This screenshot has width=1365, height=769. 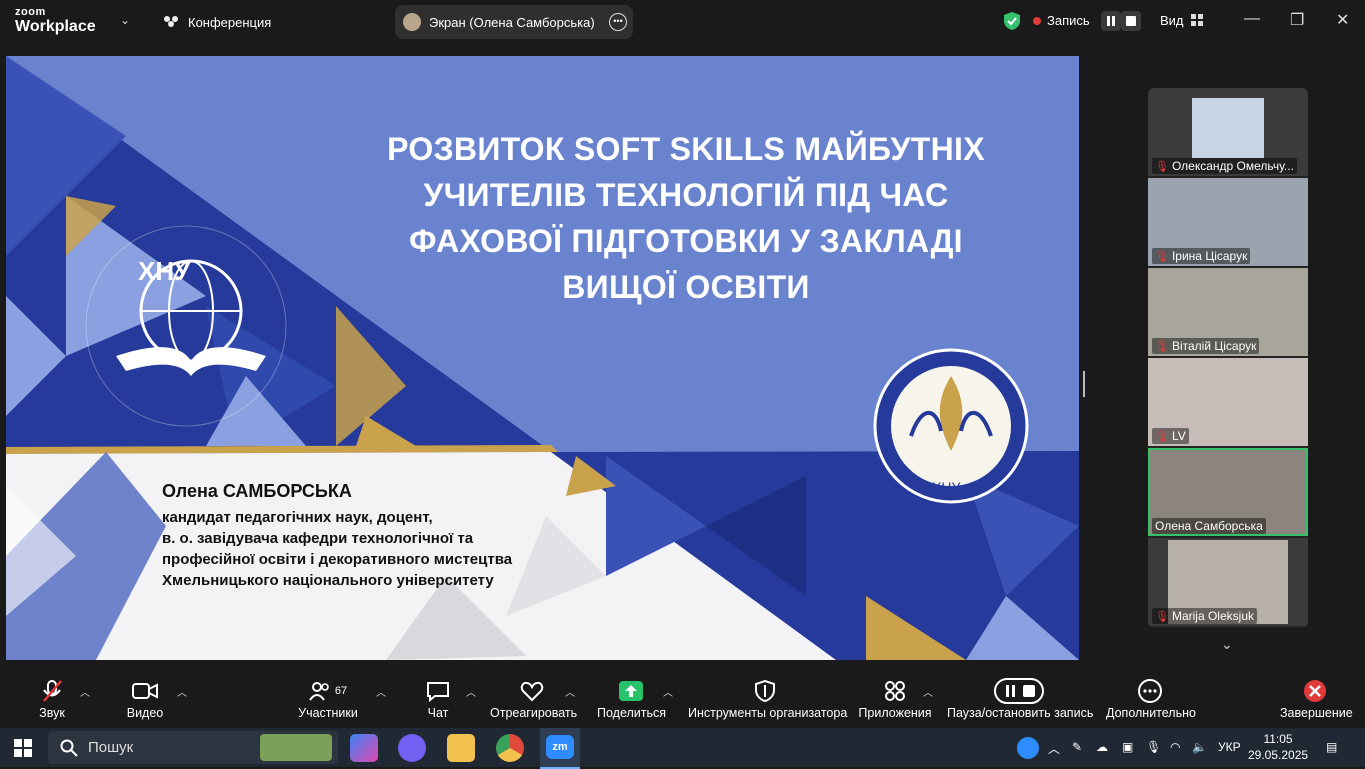 What do you see at coordinates (257, 491) in the screenshot?
I see `presenter-name: Олена САМБОРСЬКА` at bounding box center [257, 491].